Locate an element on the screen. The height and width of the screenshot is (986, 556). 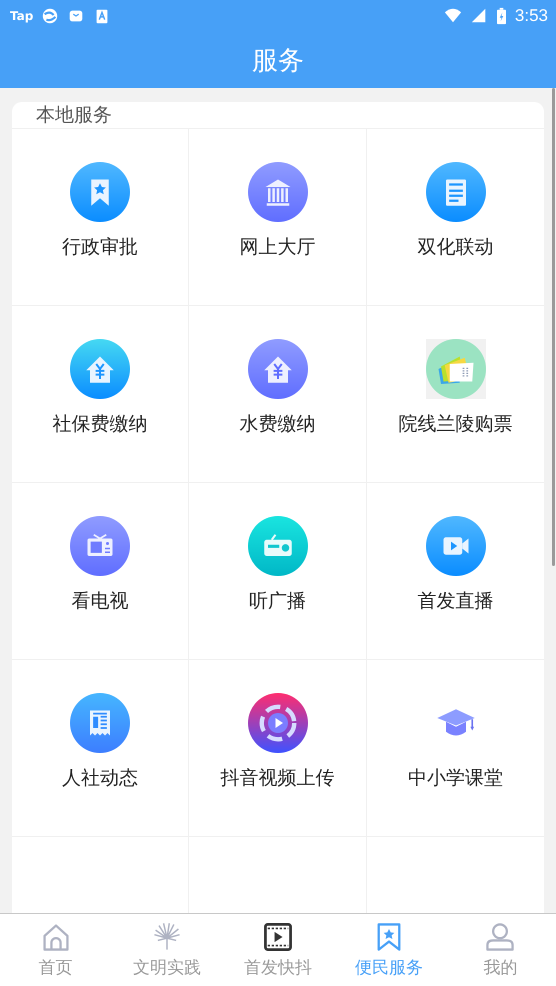
service-item: 人社动态 is located at coordinates (100, 748).